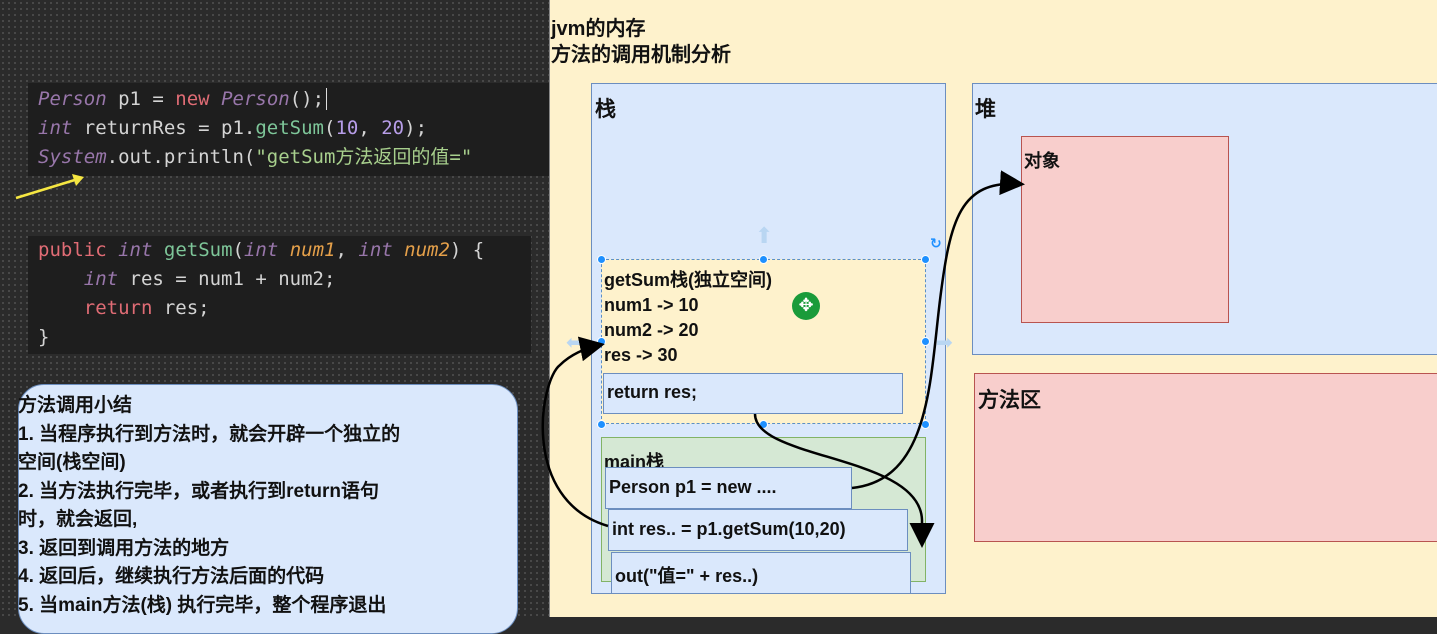 The width and height of the screenshot is (1437, 634). I want to click on arrow-to-object, so click(938, 330).